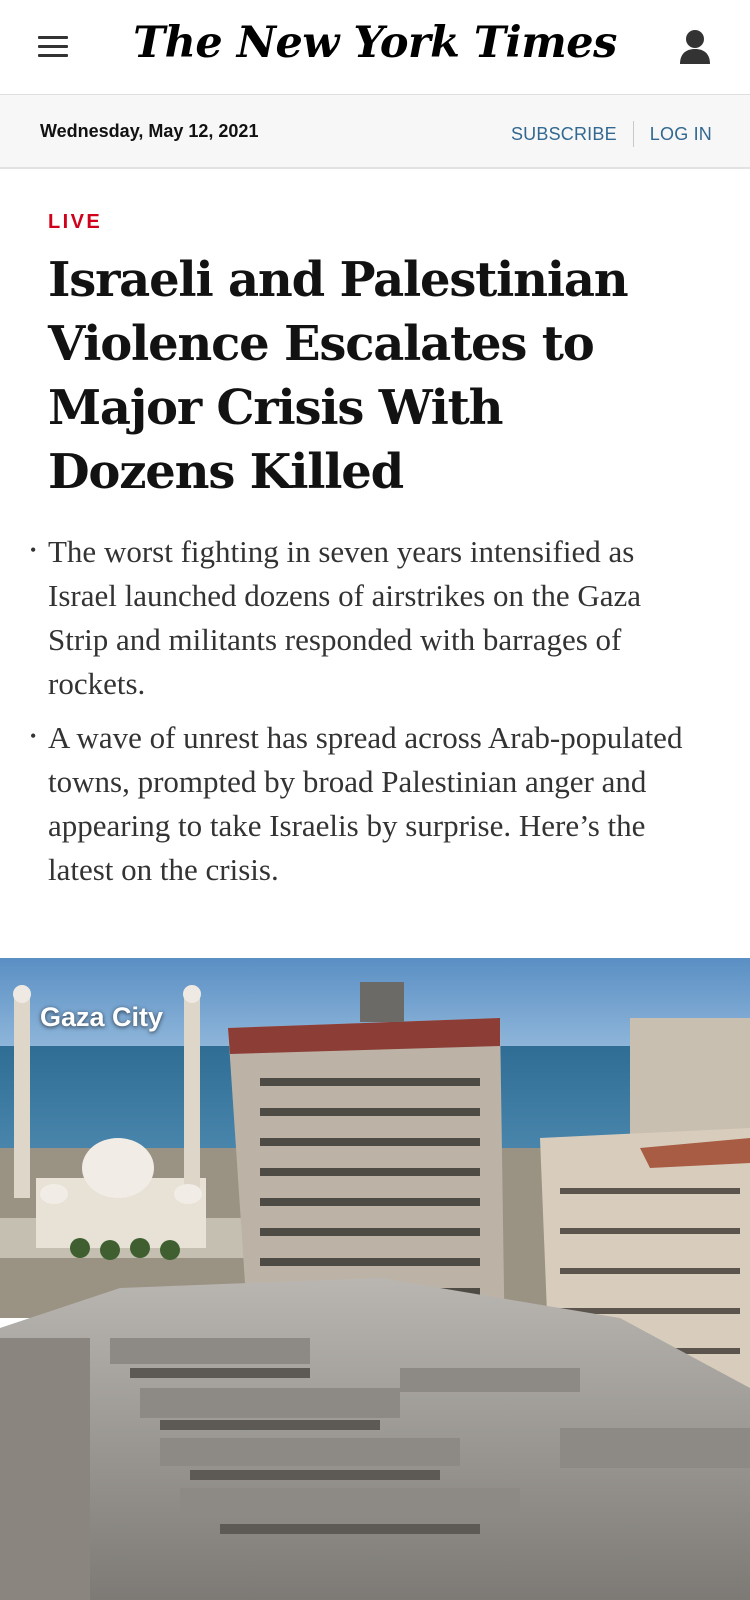 The image size is (750, 1600). I want to click on date-bar: Wednesday, May 12, 2021 SUBSCRIBE LOG IN, so click(375, 132).